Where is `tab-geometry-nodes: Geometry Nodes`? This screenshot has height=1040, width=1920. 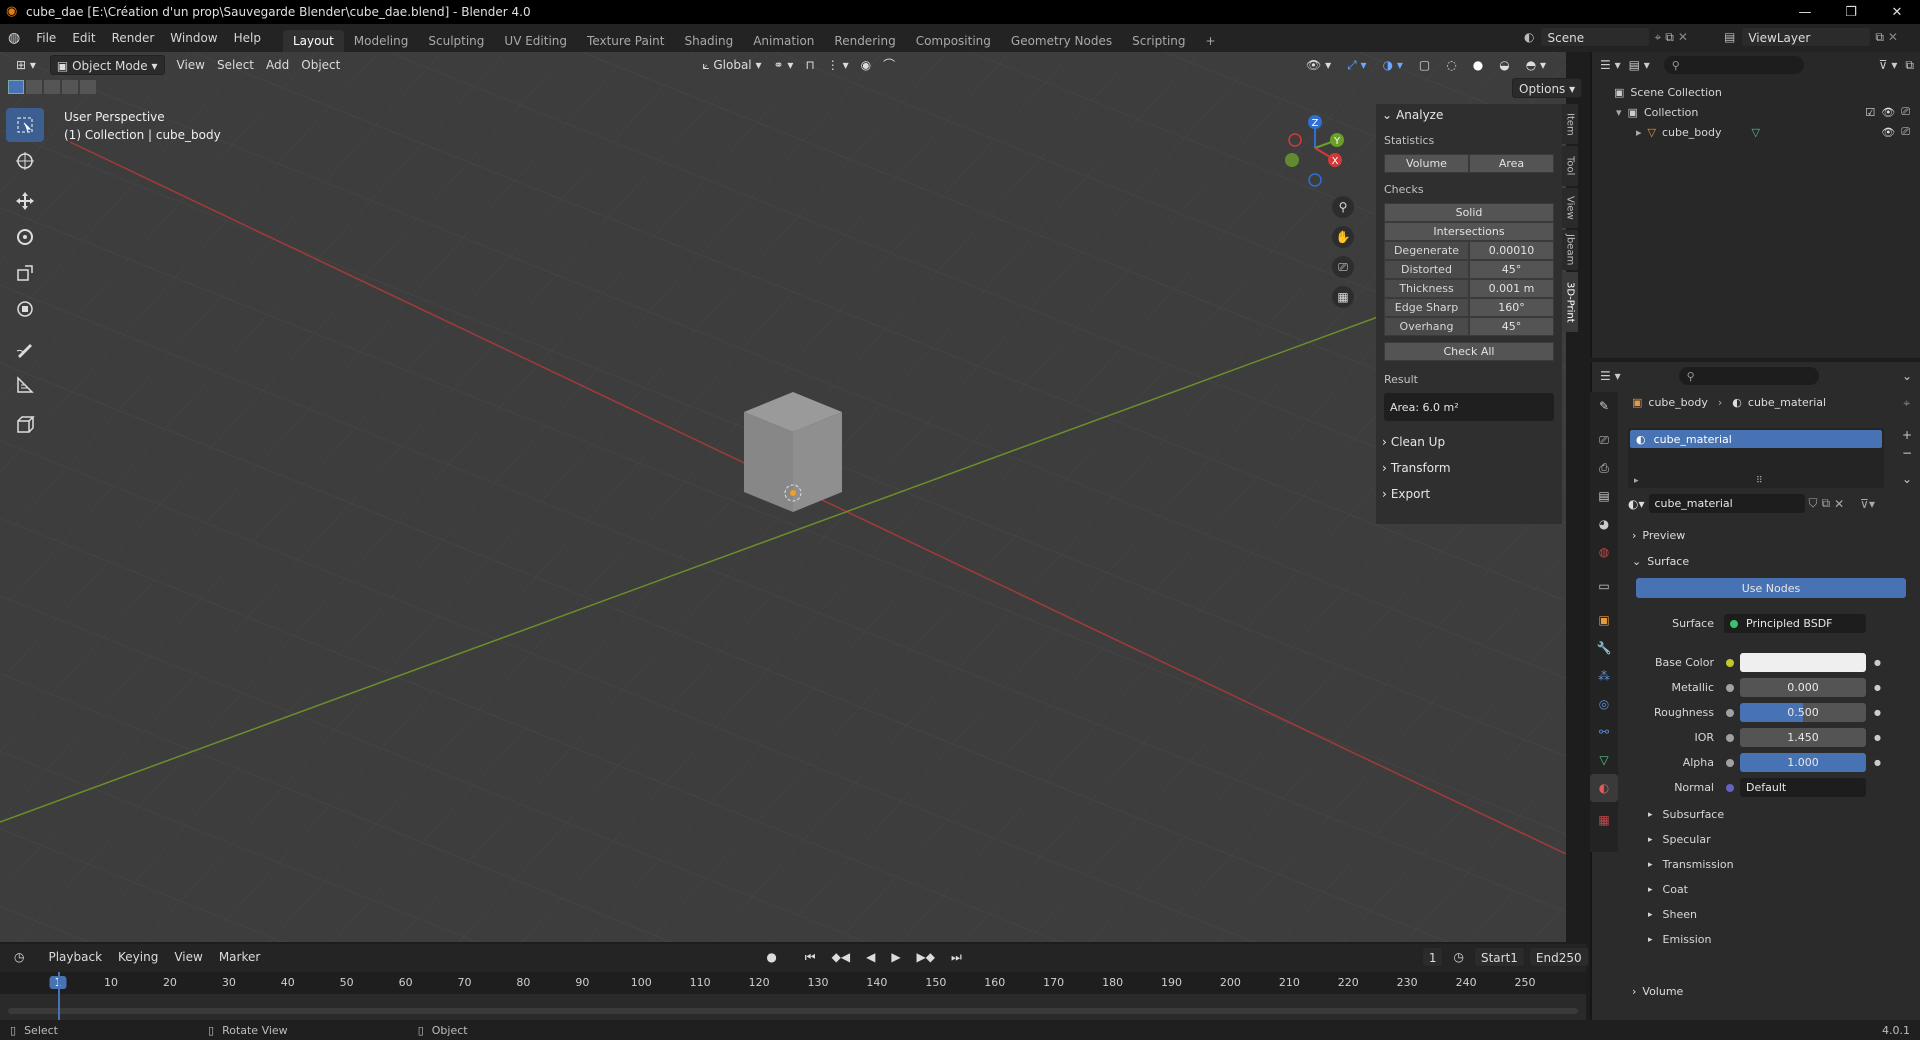
tab-geometry-nodes: Geometry Nodes is located at coordinates (1061, 41).